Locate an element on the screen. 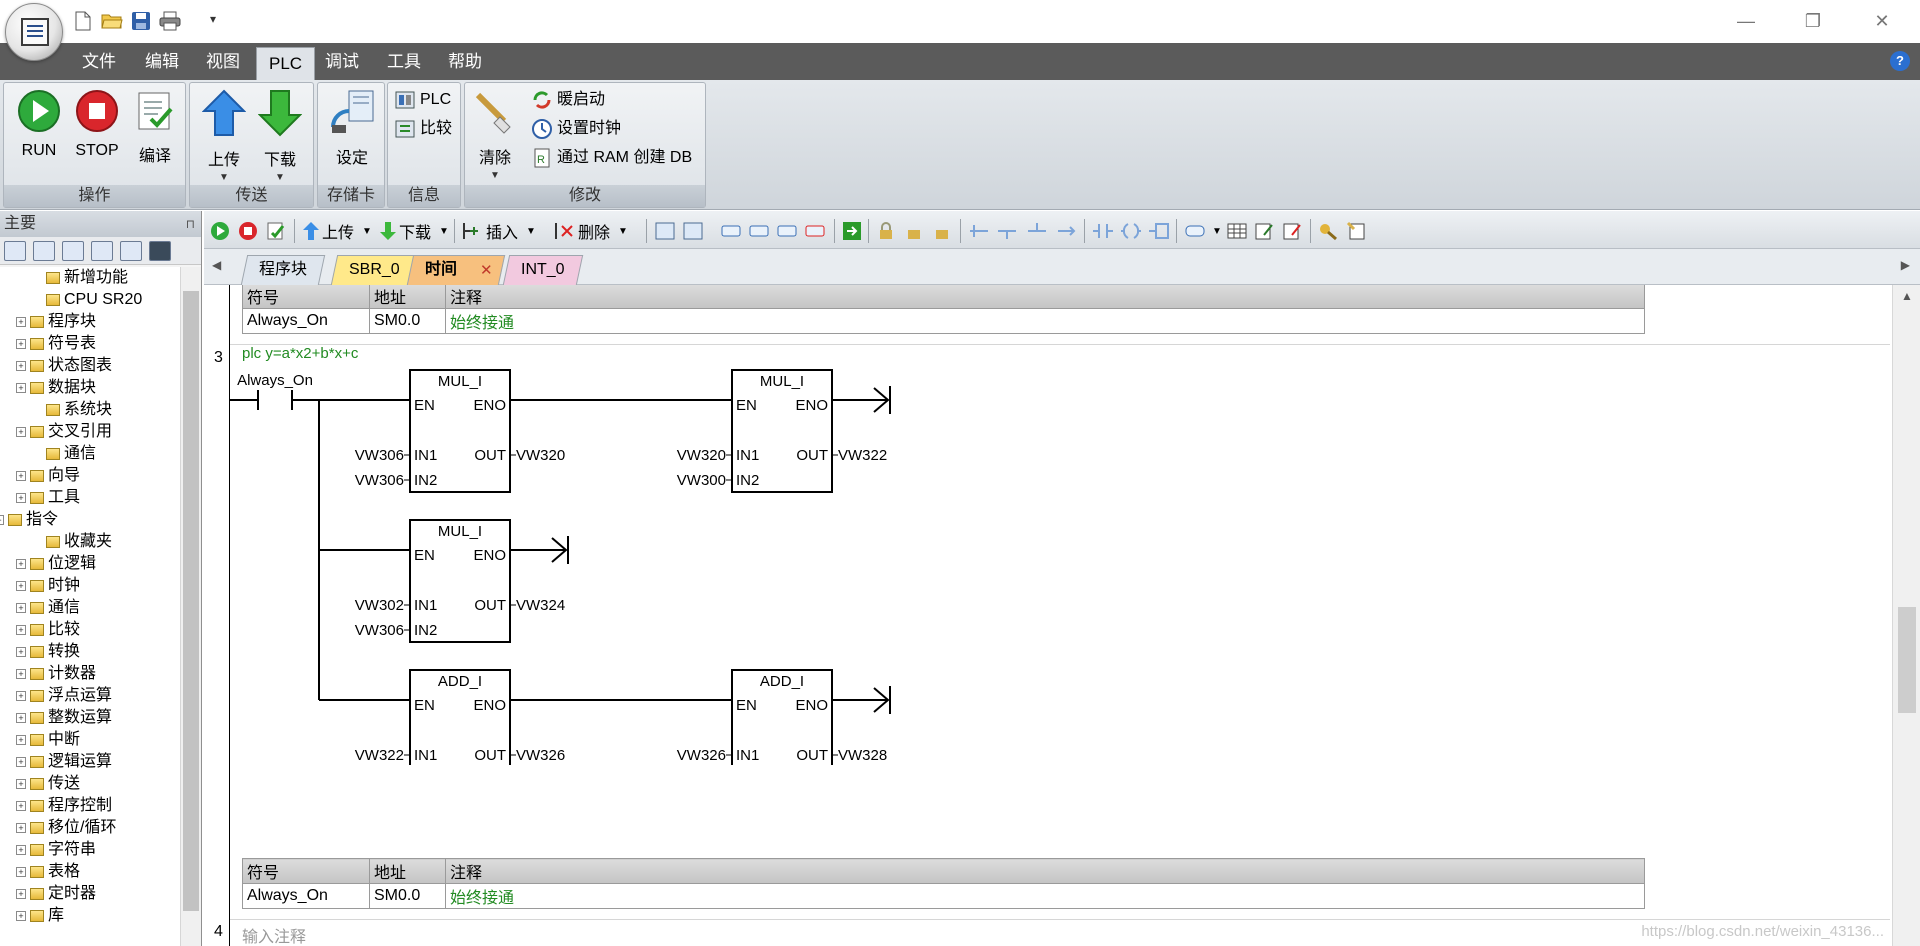  quick-access-customize-icon: ▾ is located at coordinates (213, 19).